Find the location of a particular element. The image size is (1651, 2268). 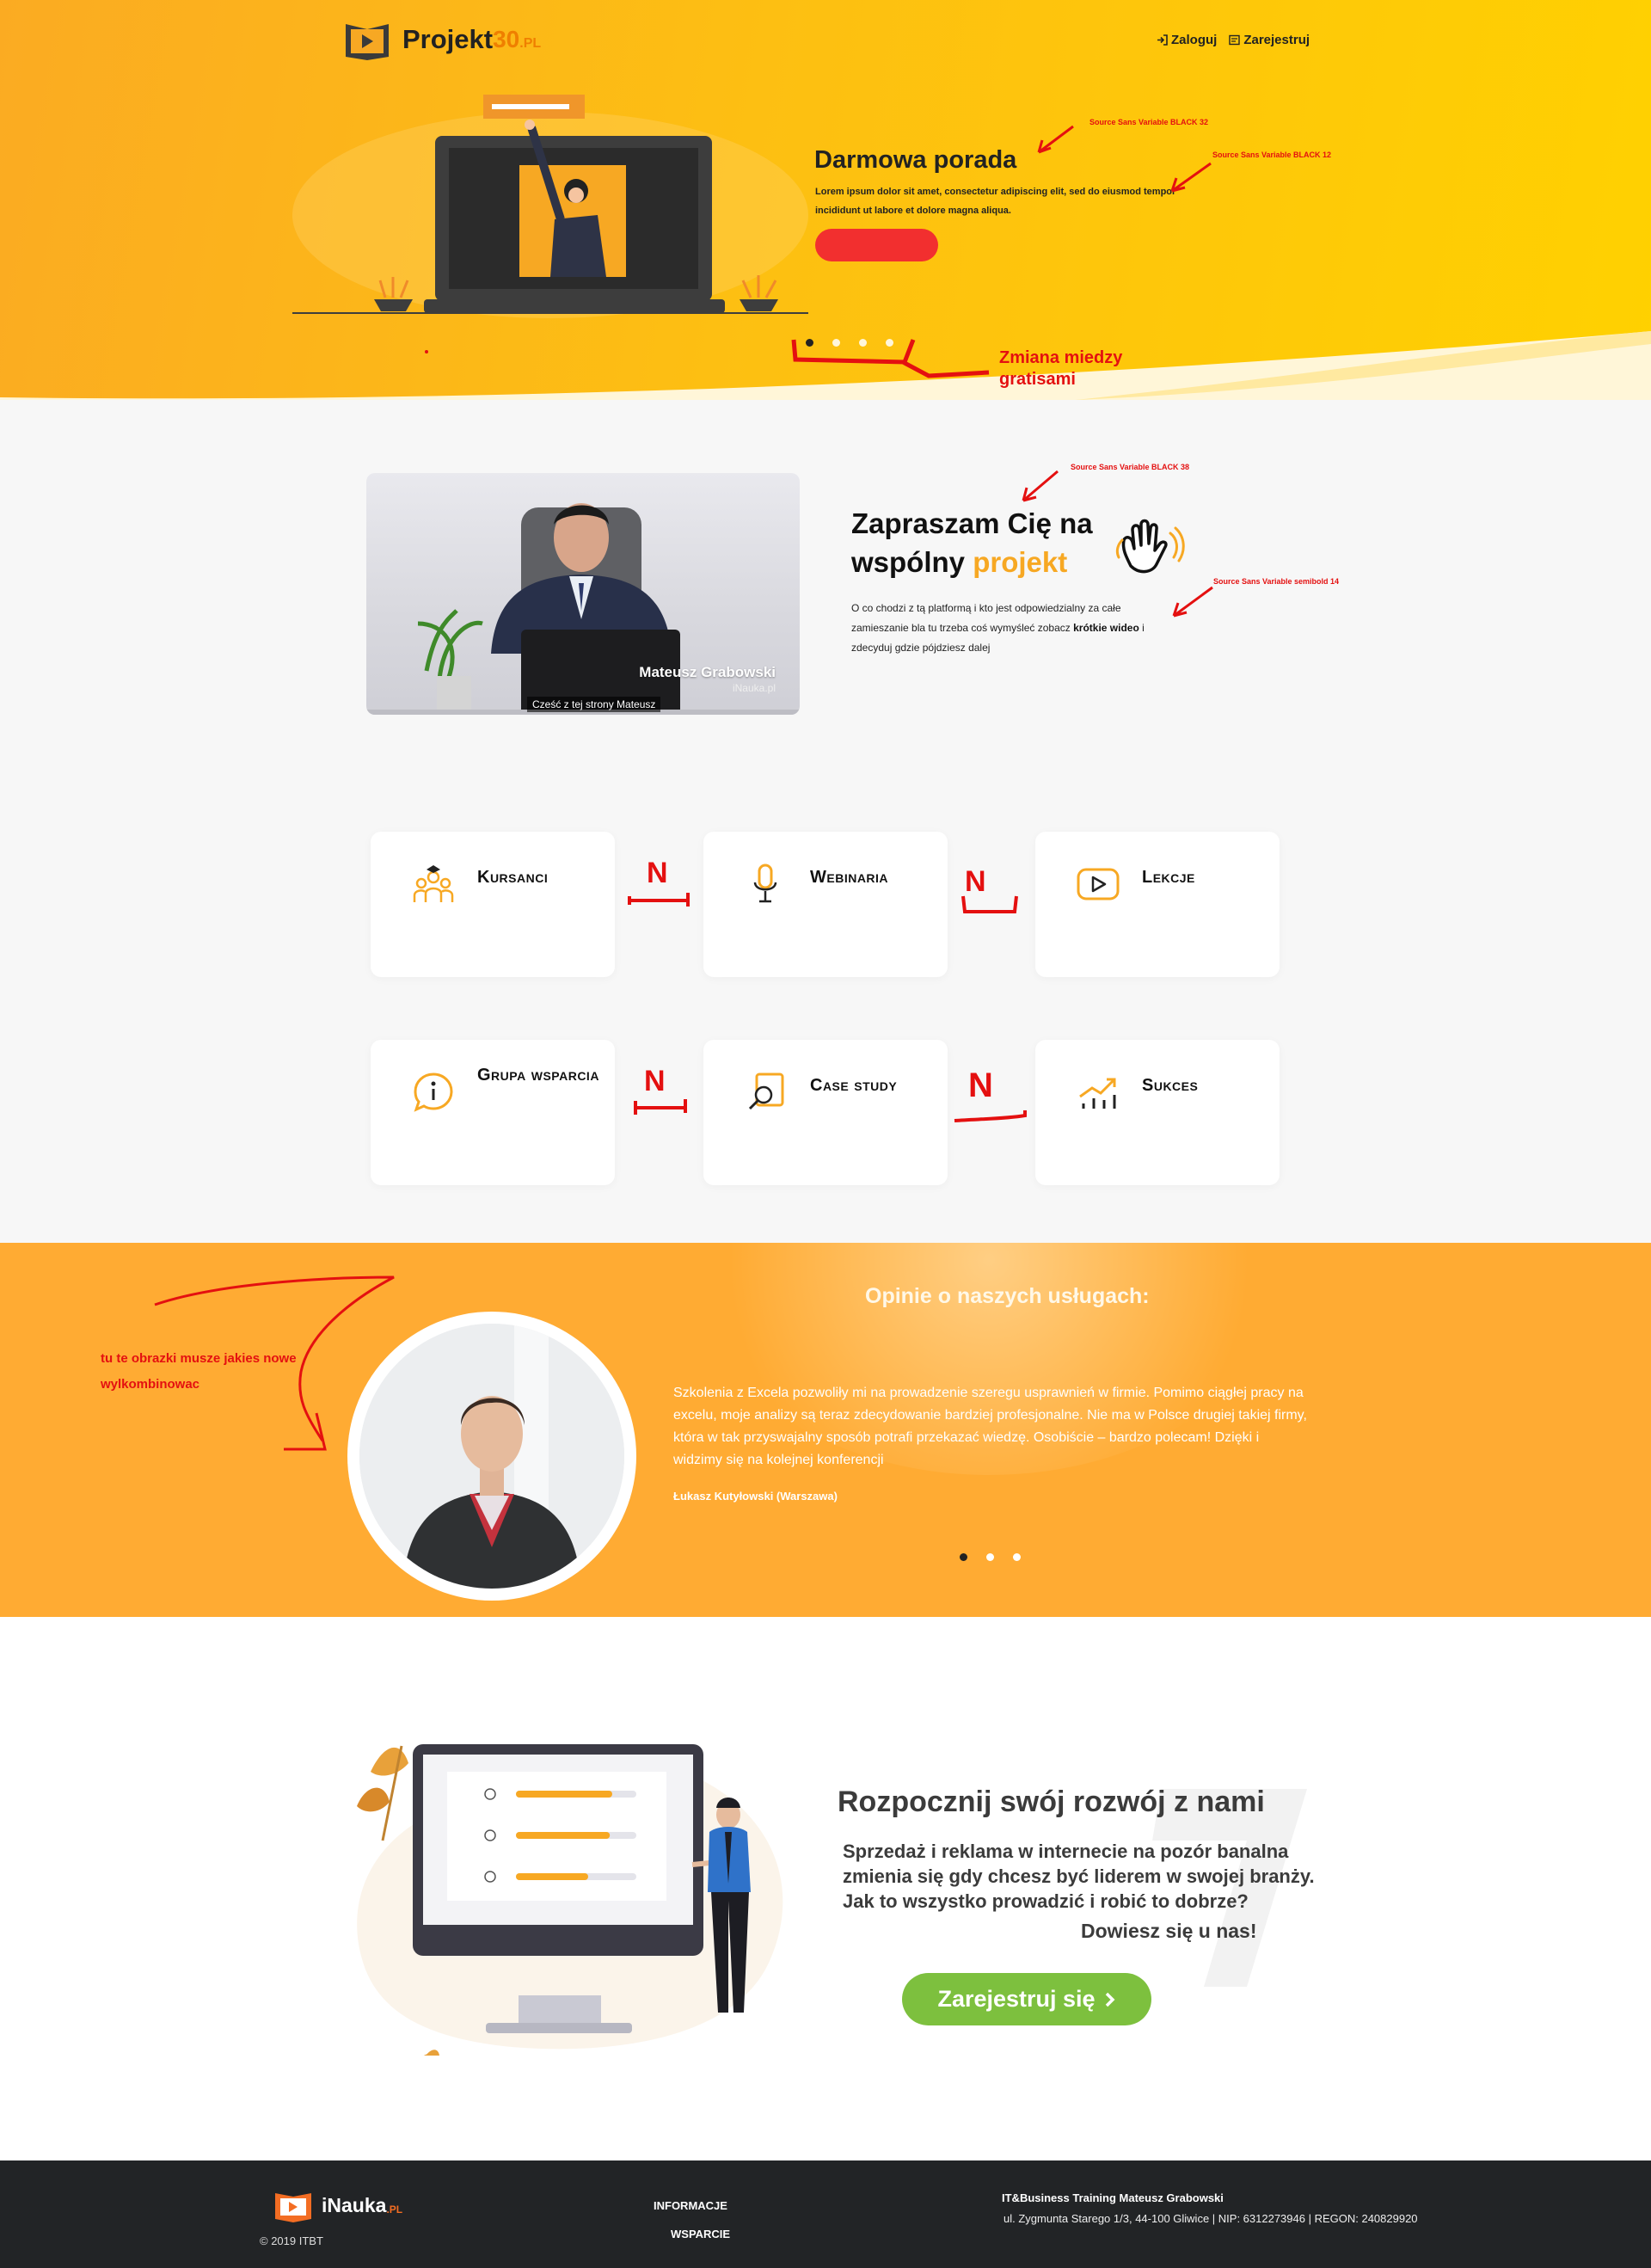

footer-links: INFORMACJE WSPARCIE is located at coordinates (692, 2220).